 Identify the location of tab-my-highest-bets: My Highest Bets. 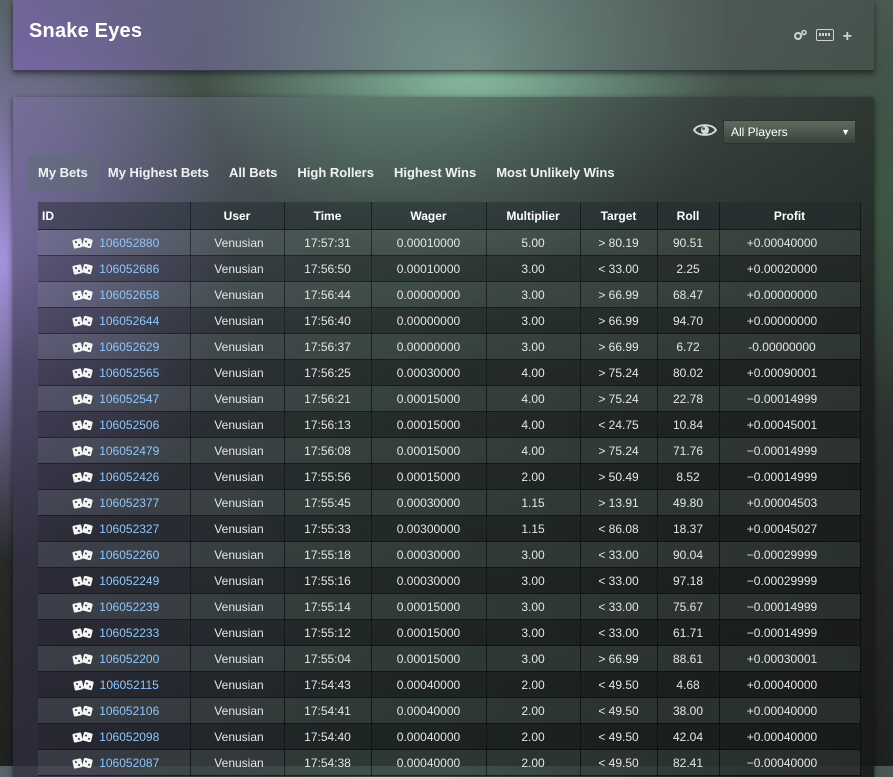
(158, 173).